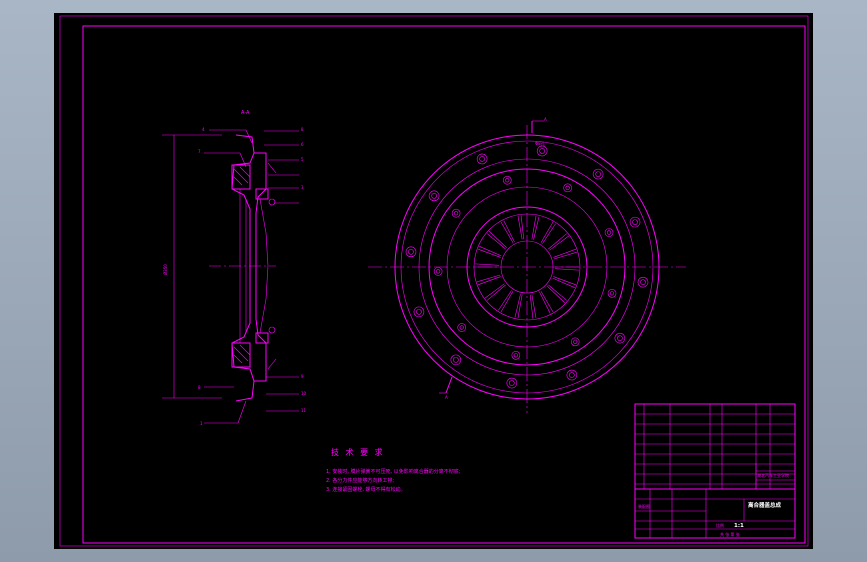 This screenshot has height=562, width=867. Describe the element at coordinates (304, 393) in the screenshot. I see `part-label: 10` at that location.